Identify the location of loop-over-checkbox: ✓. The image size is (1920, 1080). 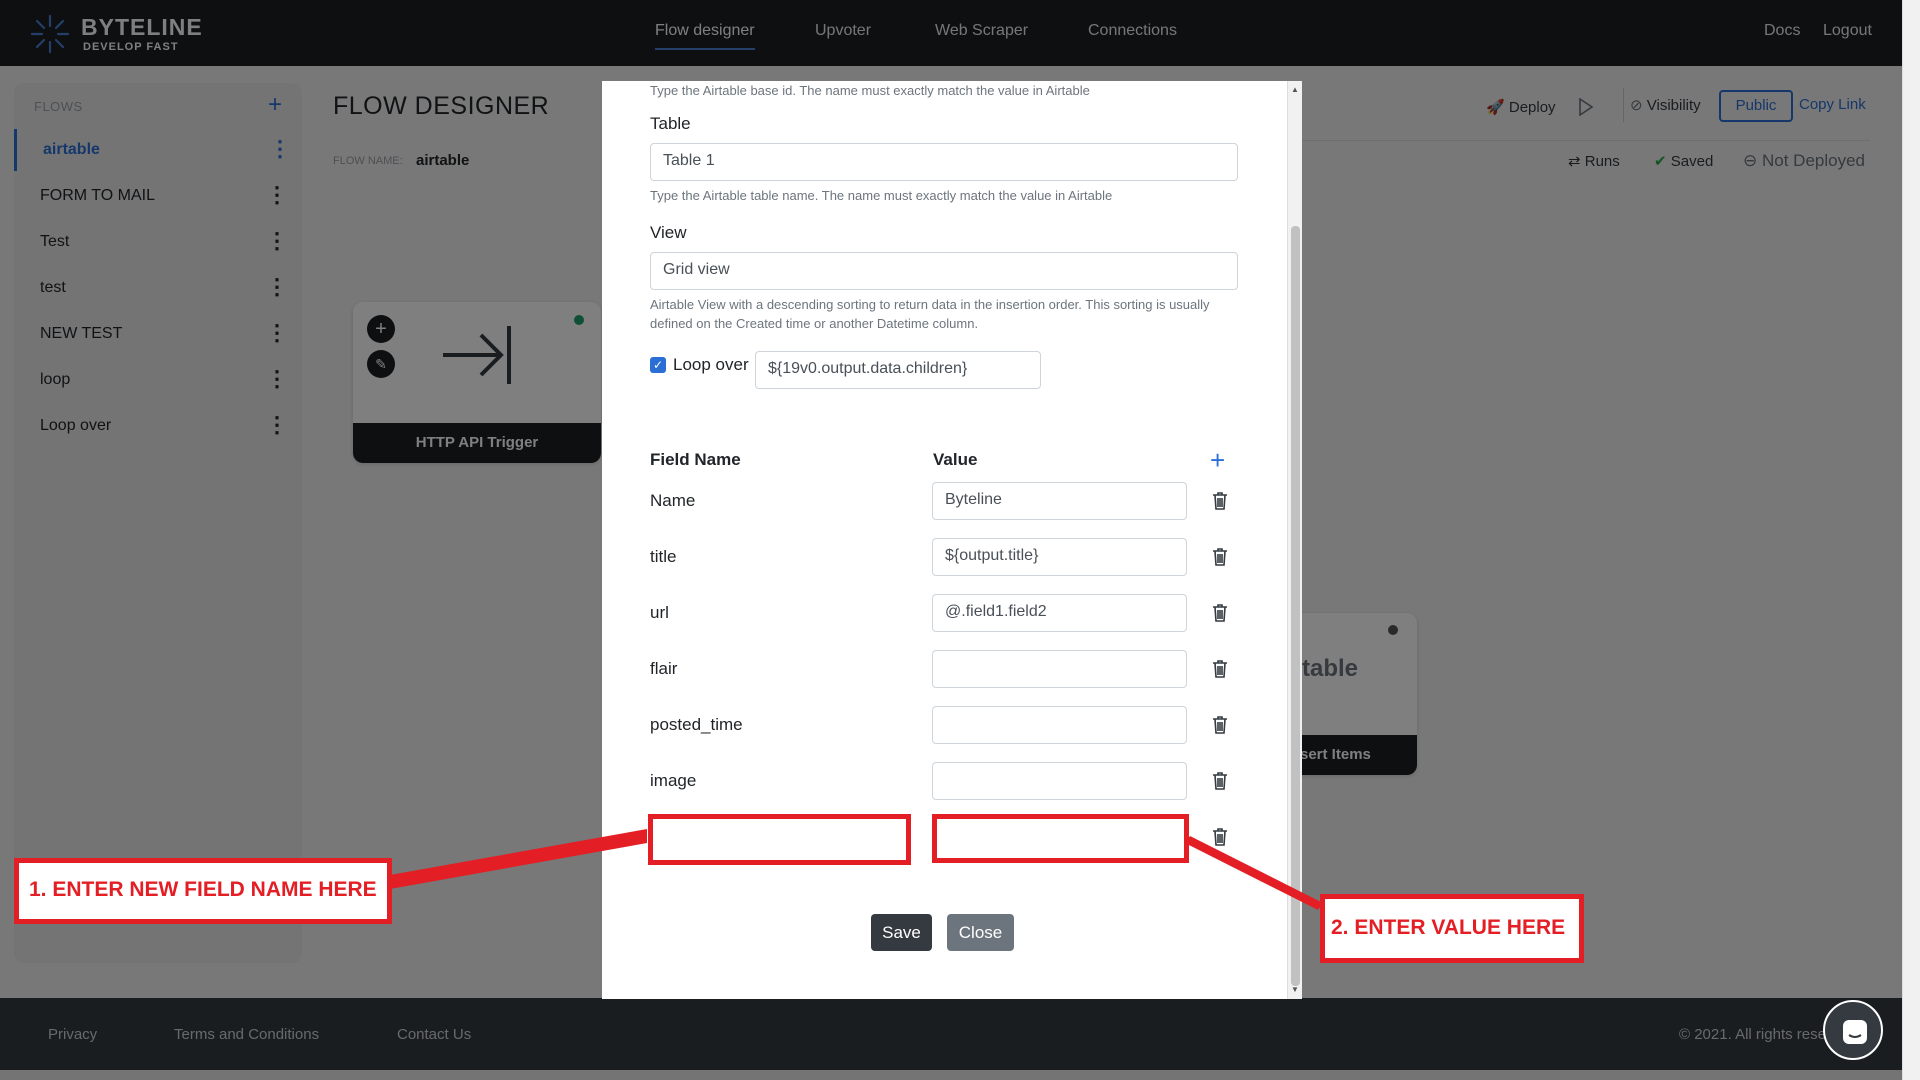
(658, 365).